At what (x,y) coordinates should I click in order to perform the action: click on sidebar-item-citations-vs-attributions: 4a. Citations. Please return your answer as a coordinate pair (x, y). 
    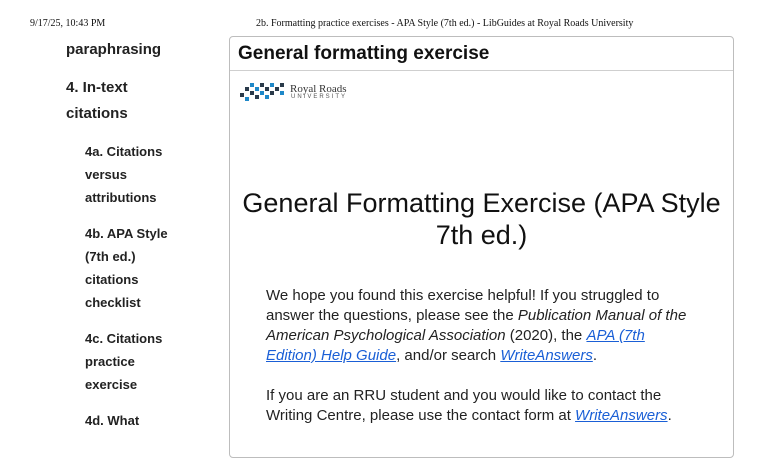
    Looking at the image, I should click on (123, 151).